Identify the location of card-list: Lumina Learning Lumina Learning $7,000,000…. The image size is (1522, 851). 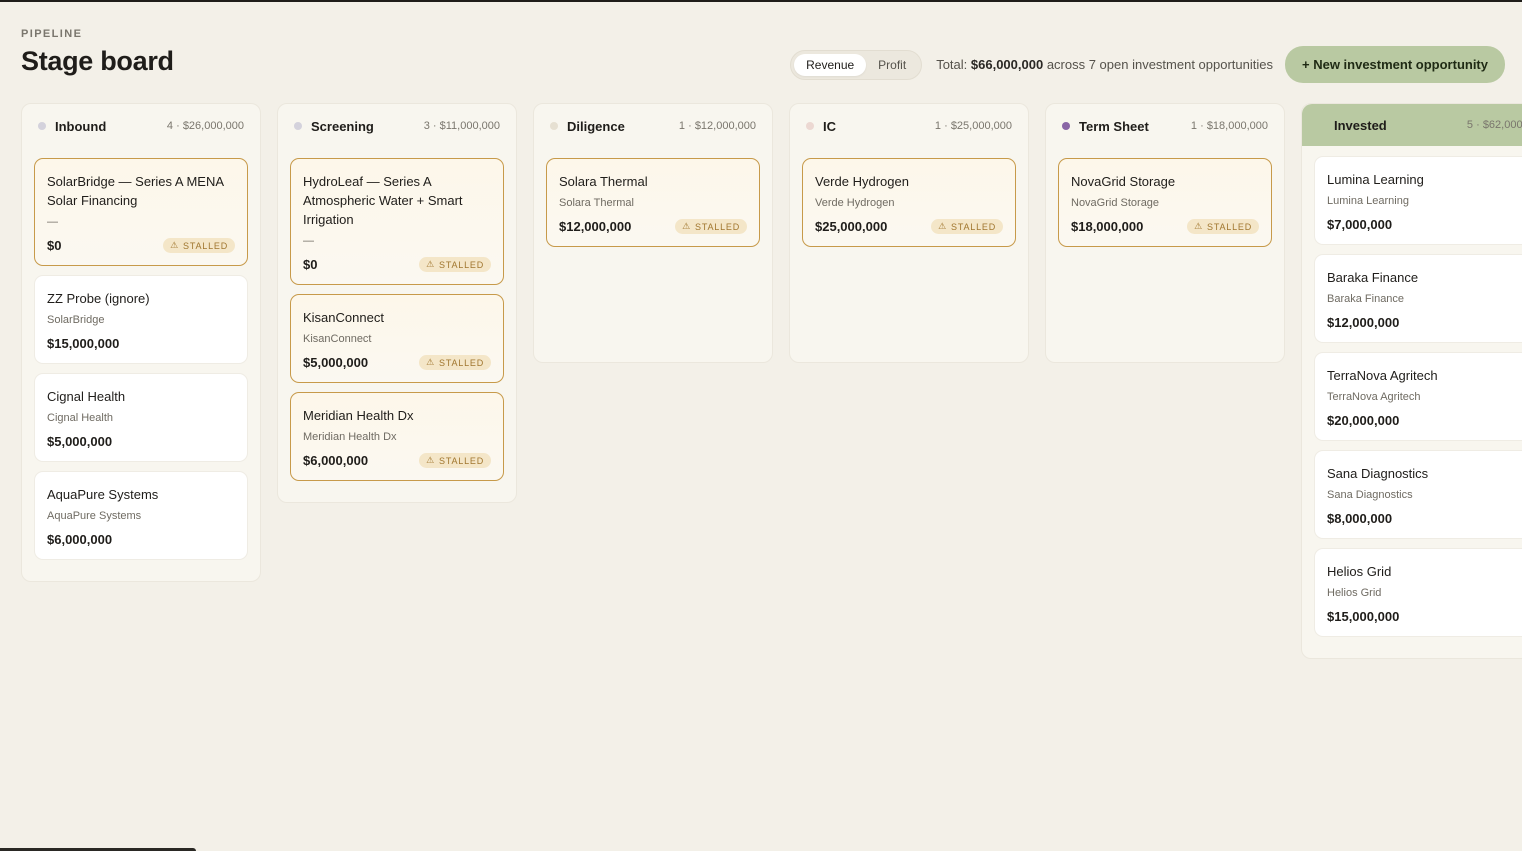
(1418, 396).